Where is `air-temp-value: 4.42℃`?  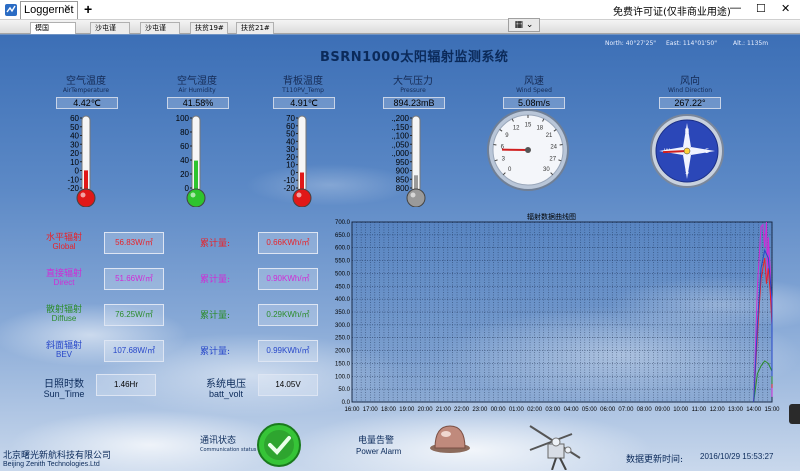 air-temp-value: 4.42℃ is located at coordinates (87, 103).